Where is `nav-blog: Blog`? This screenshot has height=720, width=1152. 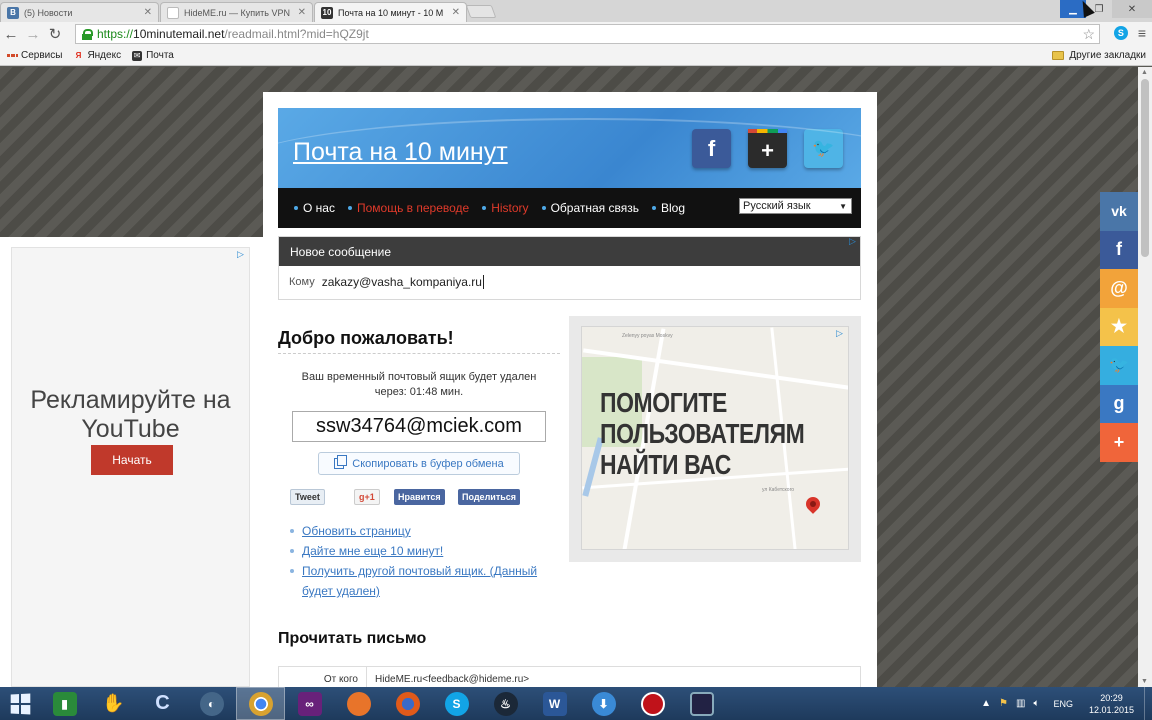 nav-blog: Blog is located at coordinates (668, 208).